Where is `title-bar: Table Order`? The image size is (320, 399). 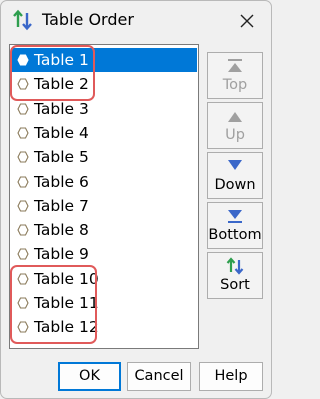
title-bar: Table Order is located at coordinates (136, 21).